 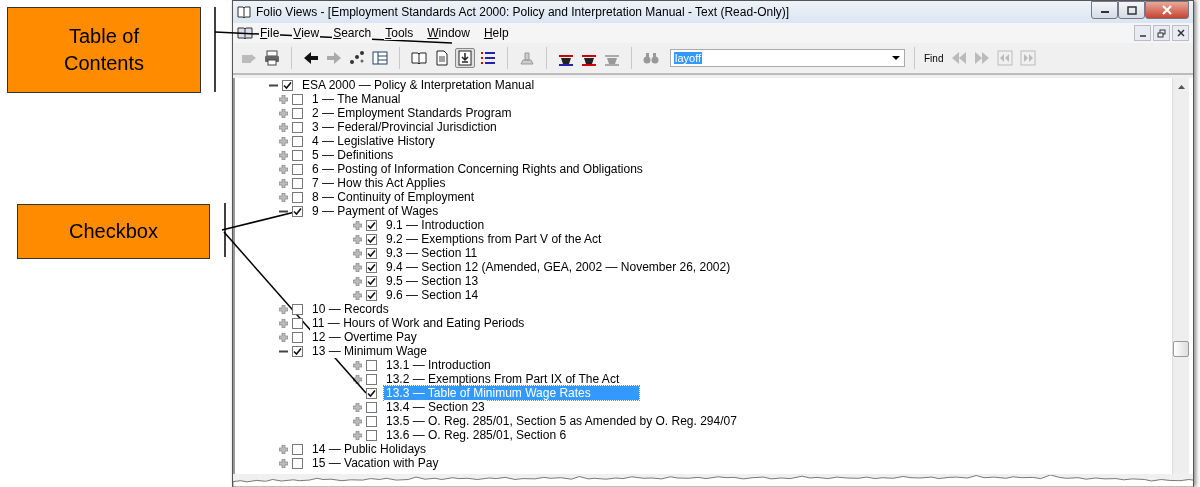 I want to click on tree-item: 13.1 — Introduction, so click(x=438, y=365).